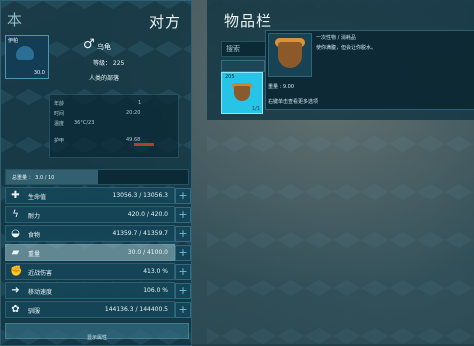 This screenshot has width=474, height=346. I want to click on boot-icon: ➜, so click(15, 290).